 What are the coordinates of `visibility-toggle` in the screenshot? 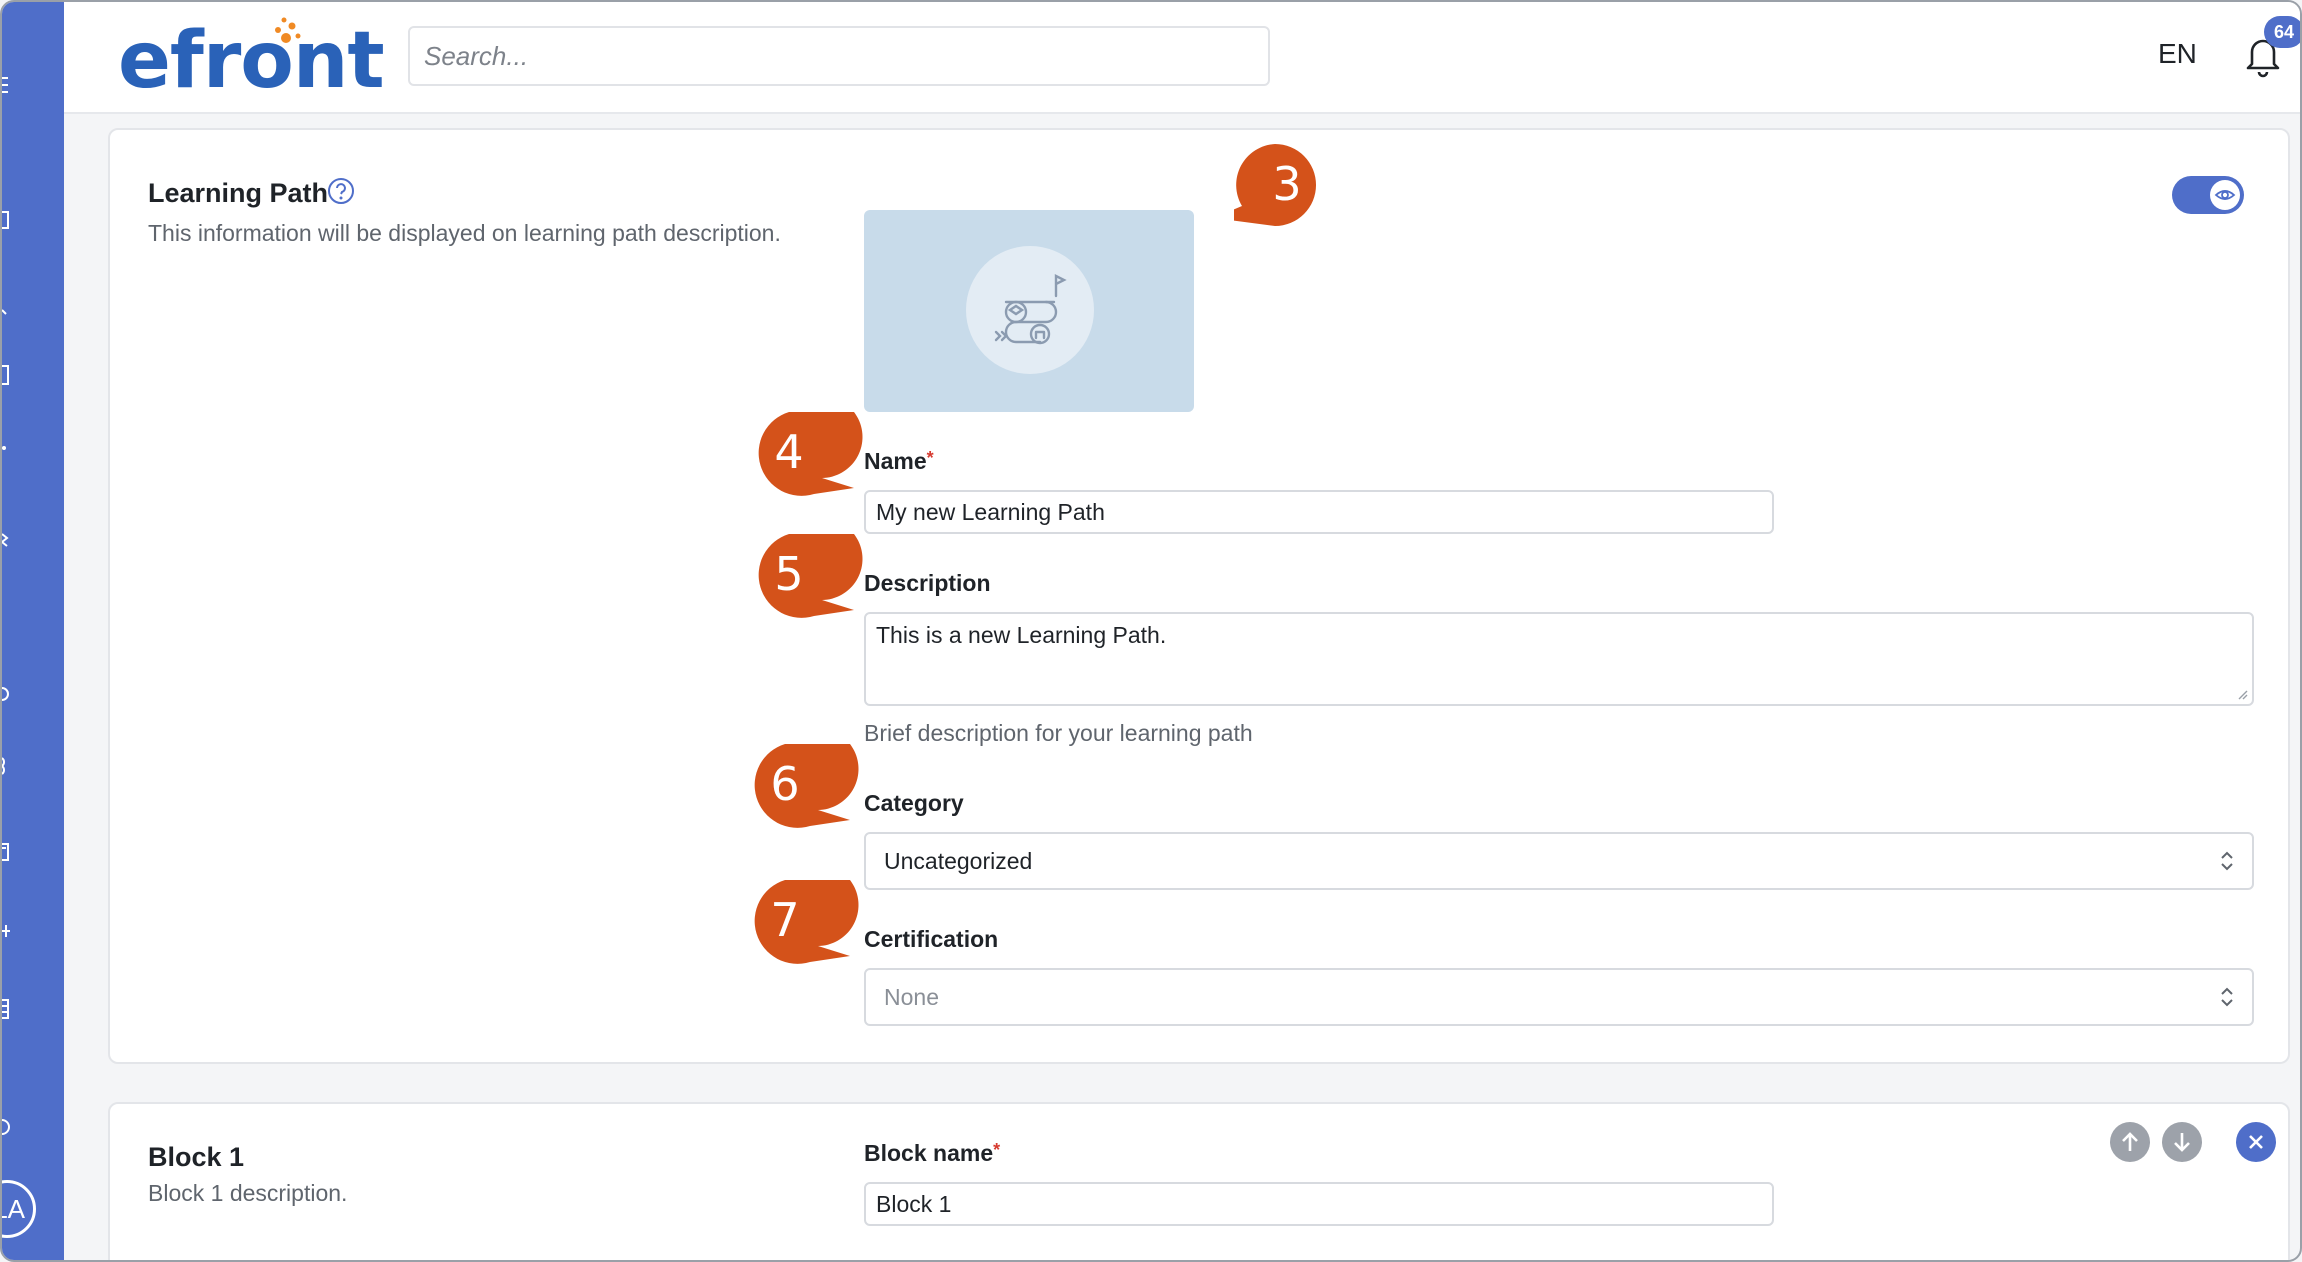 It's located at (2208, 195).